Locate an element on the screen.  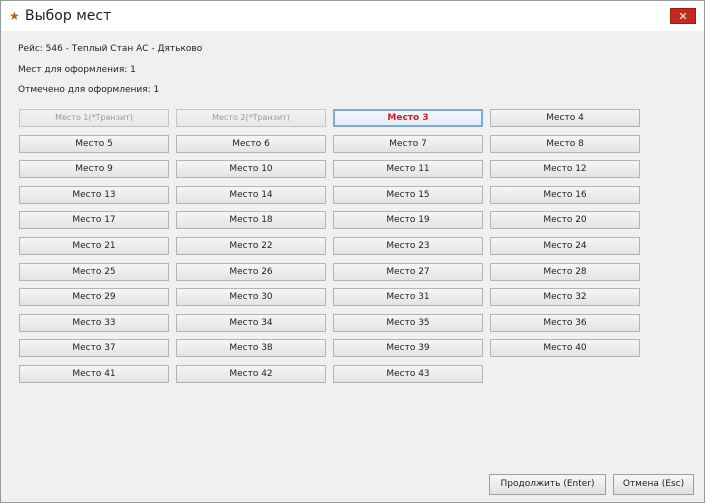
seat-button-38: Место 38 is located at coordinates (251, 348).